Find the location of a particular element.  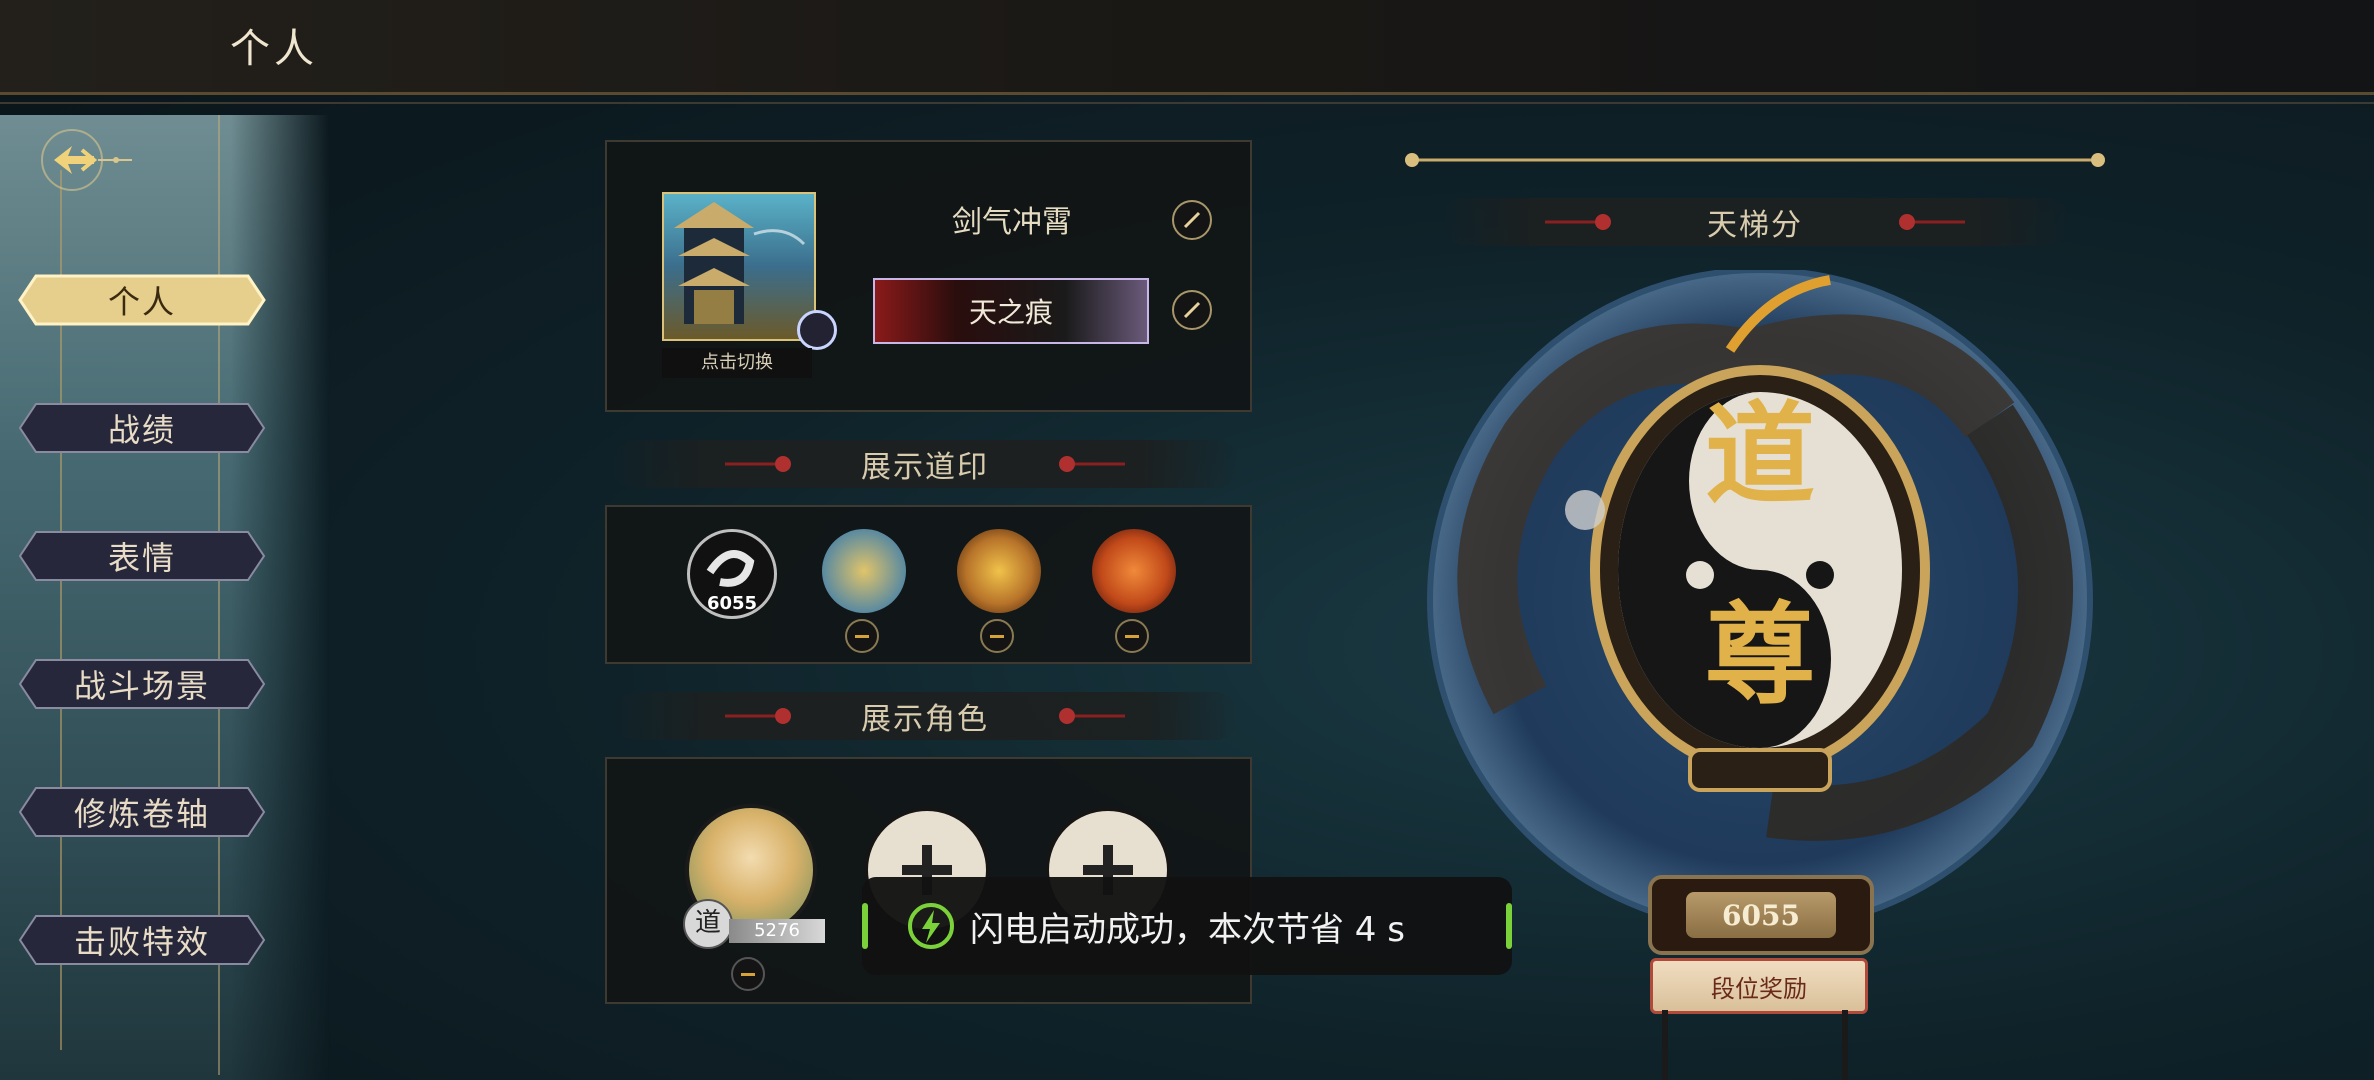

avatar-frame is located at coordinates (739, 266).